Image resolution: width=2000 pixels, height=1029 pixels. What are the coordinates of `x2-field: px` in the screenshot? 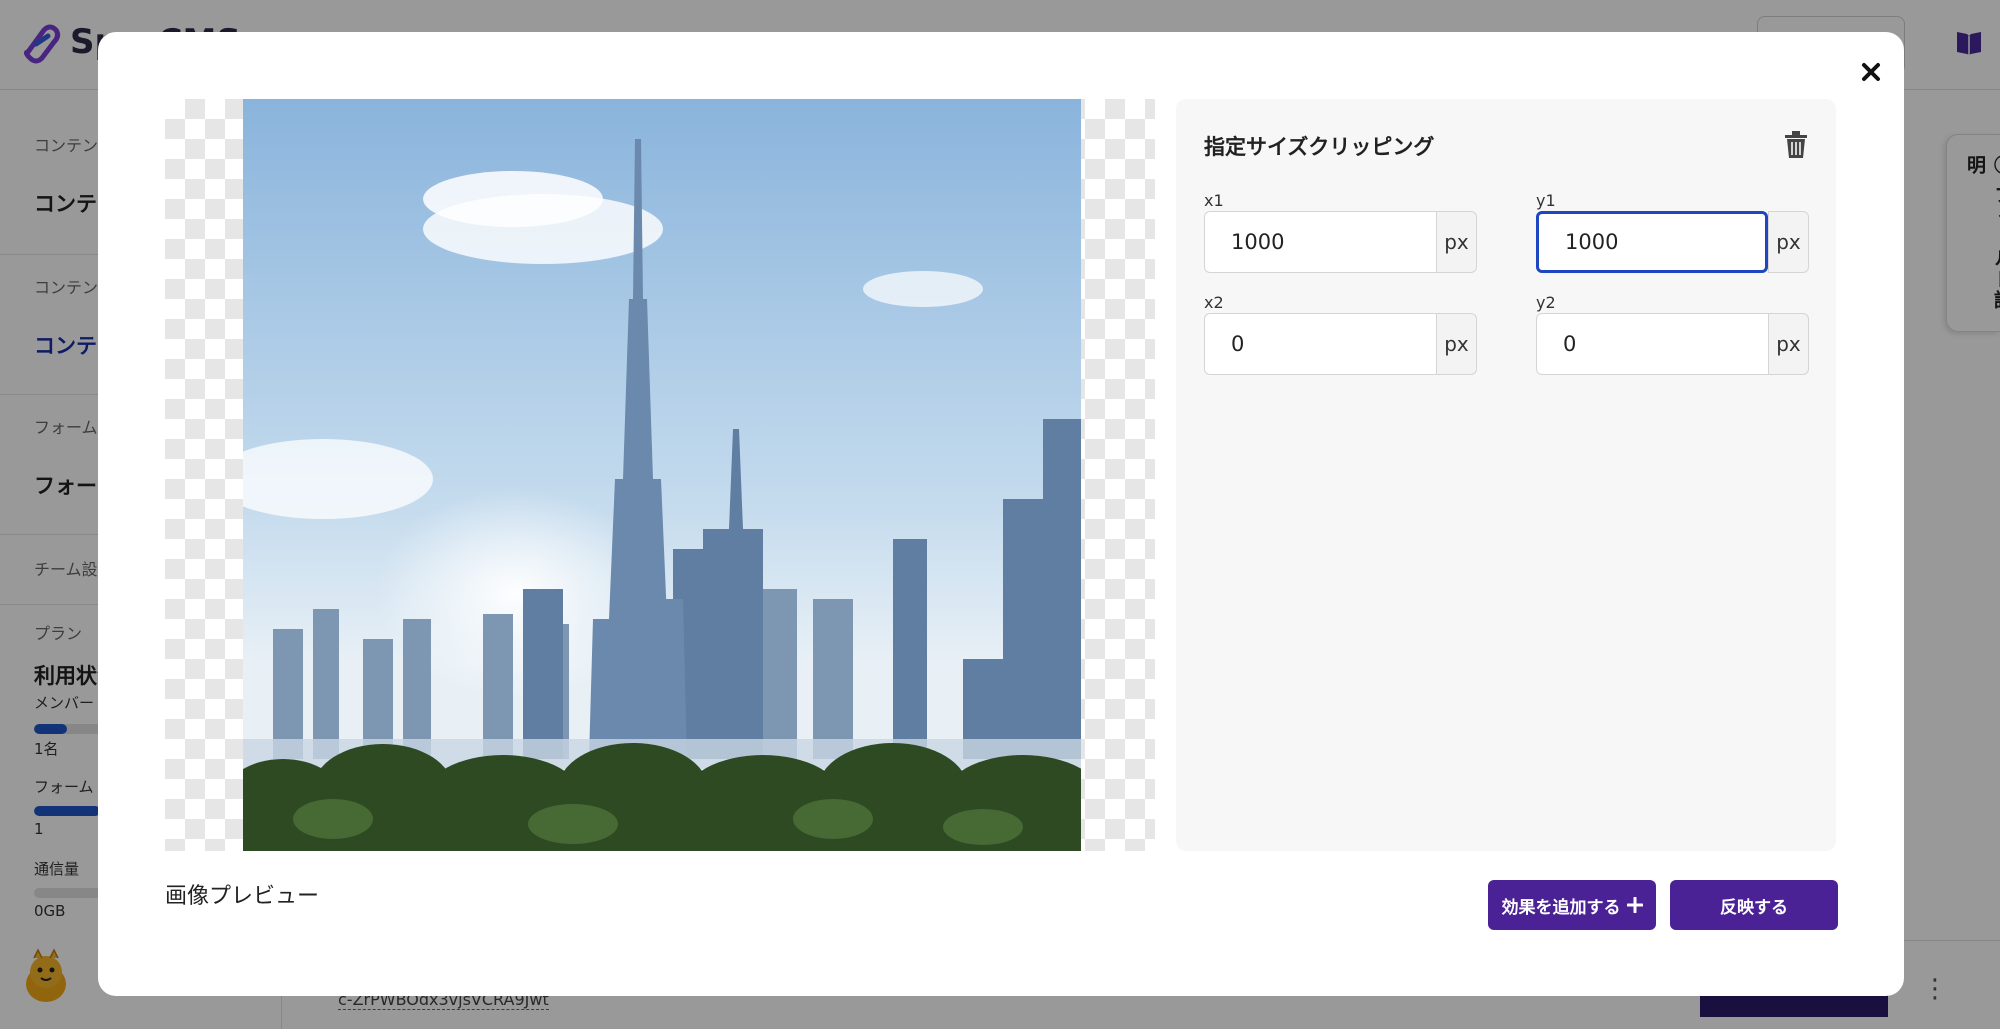 It's located at (1340, 344).